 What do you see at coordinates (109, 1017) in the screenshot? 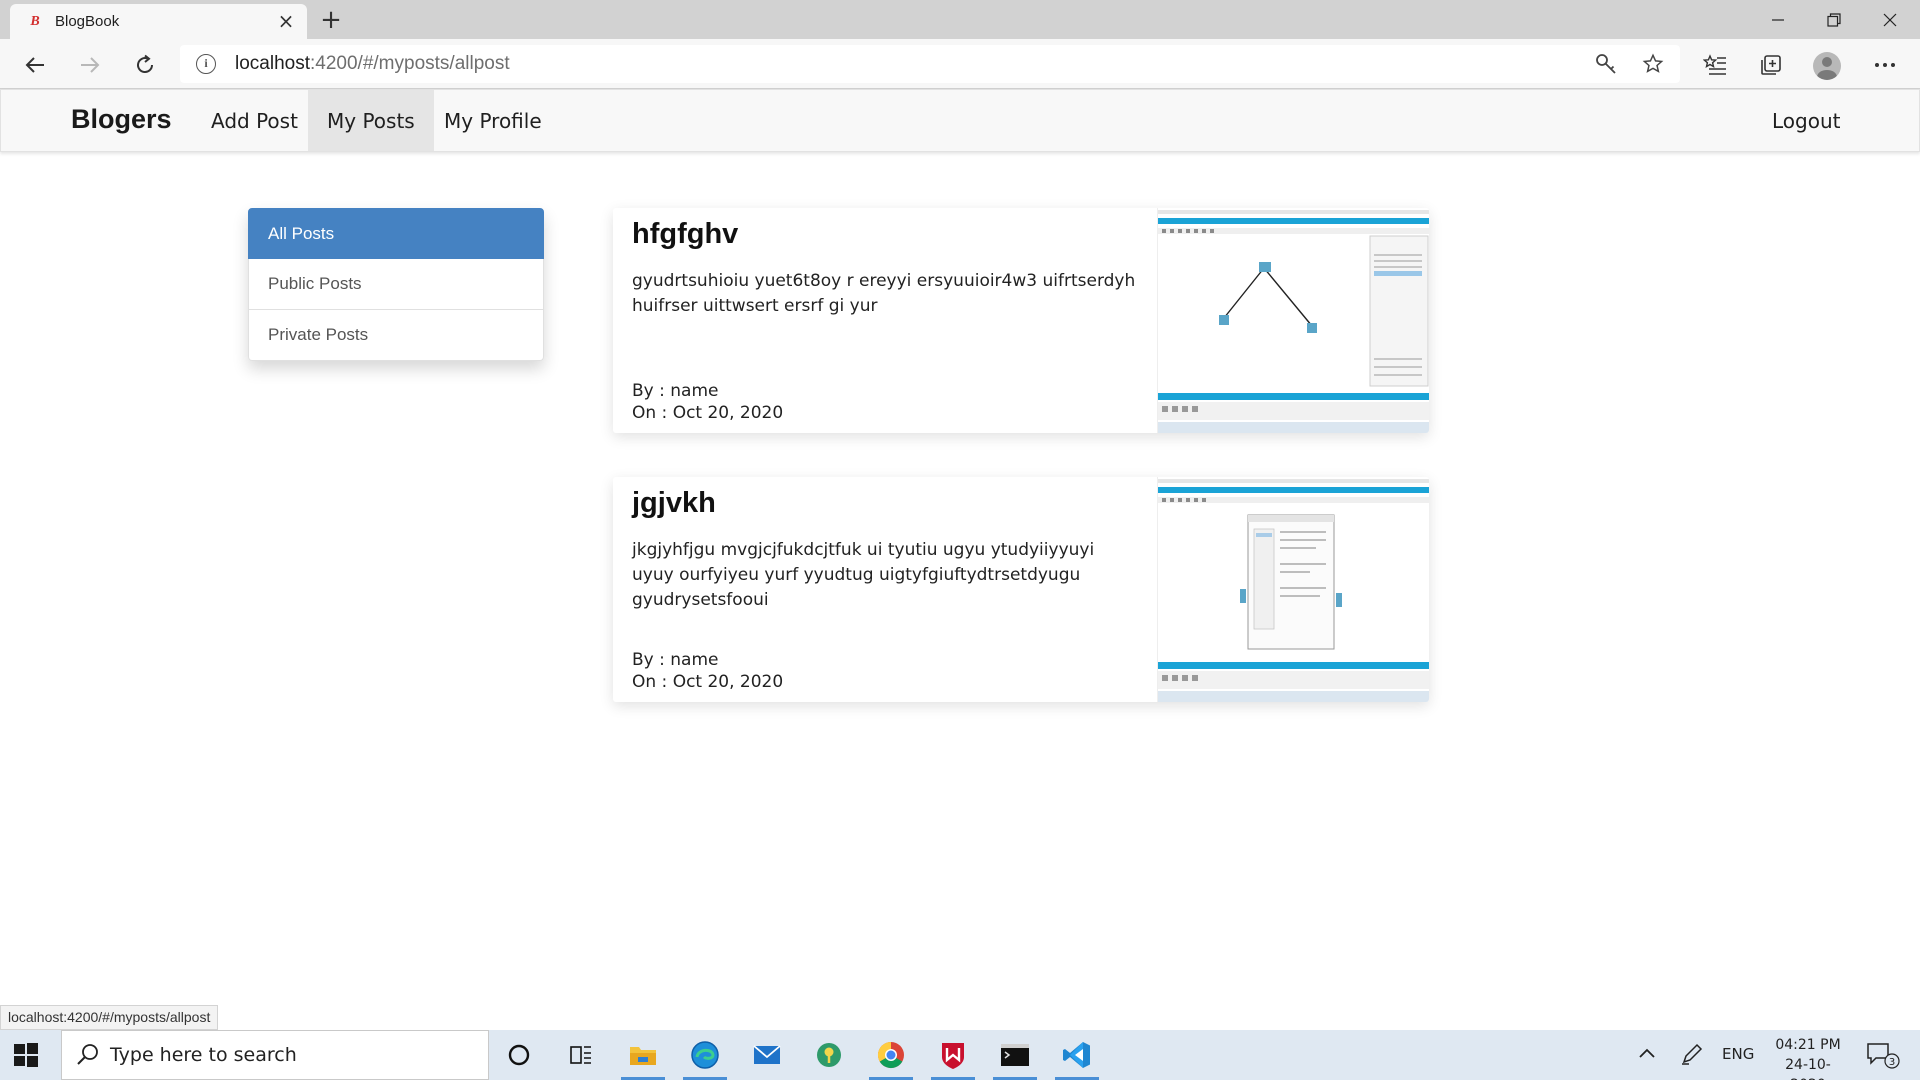
I see `status-bar-url: localhost:4200/#/myposts/allpost` at bounding box center [109, 1017].